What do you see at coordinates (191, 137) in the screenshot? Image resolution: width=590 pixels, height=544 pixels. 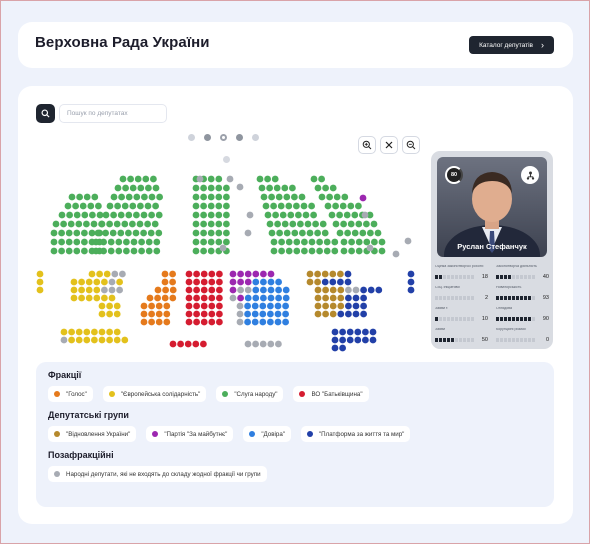 I see `pager-dot` at bounding box center [191, 137].